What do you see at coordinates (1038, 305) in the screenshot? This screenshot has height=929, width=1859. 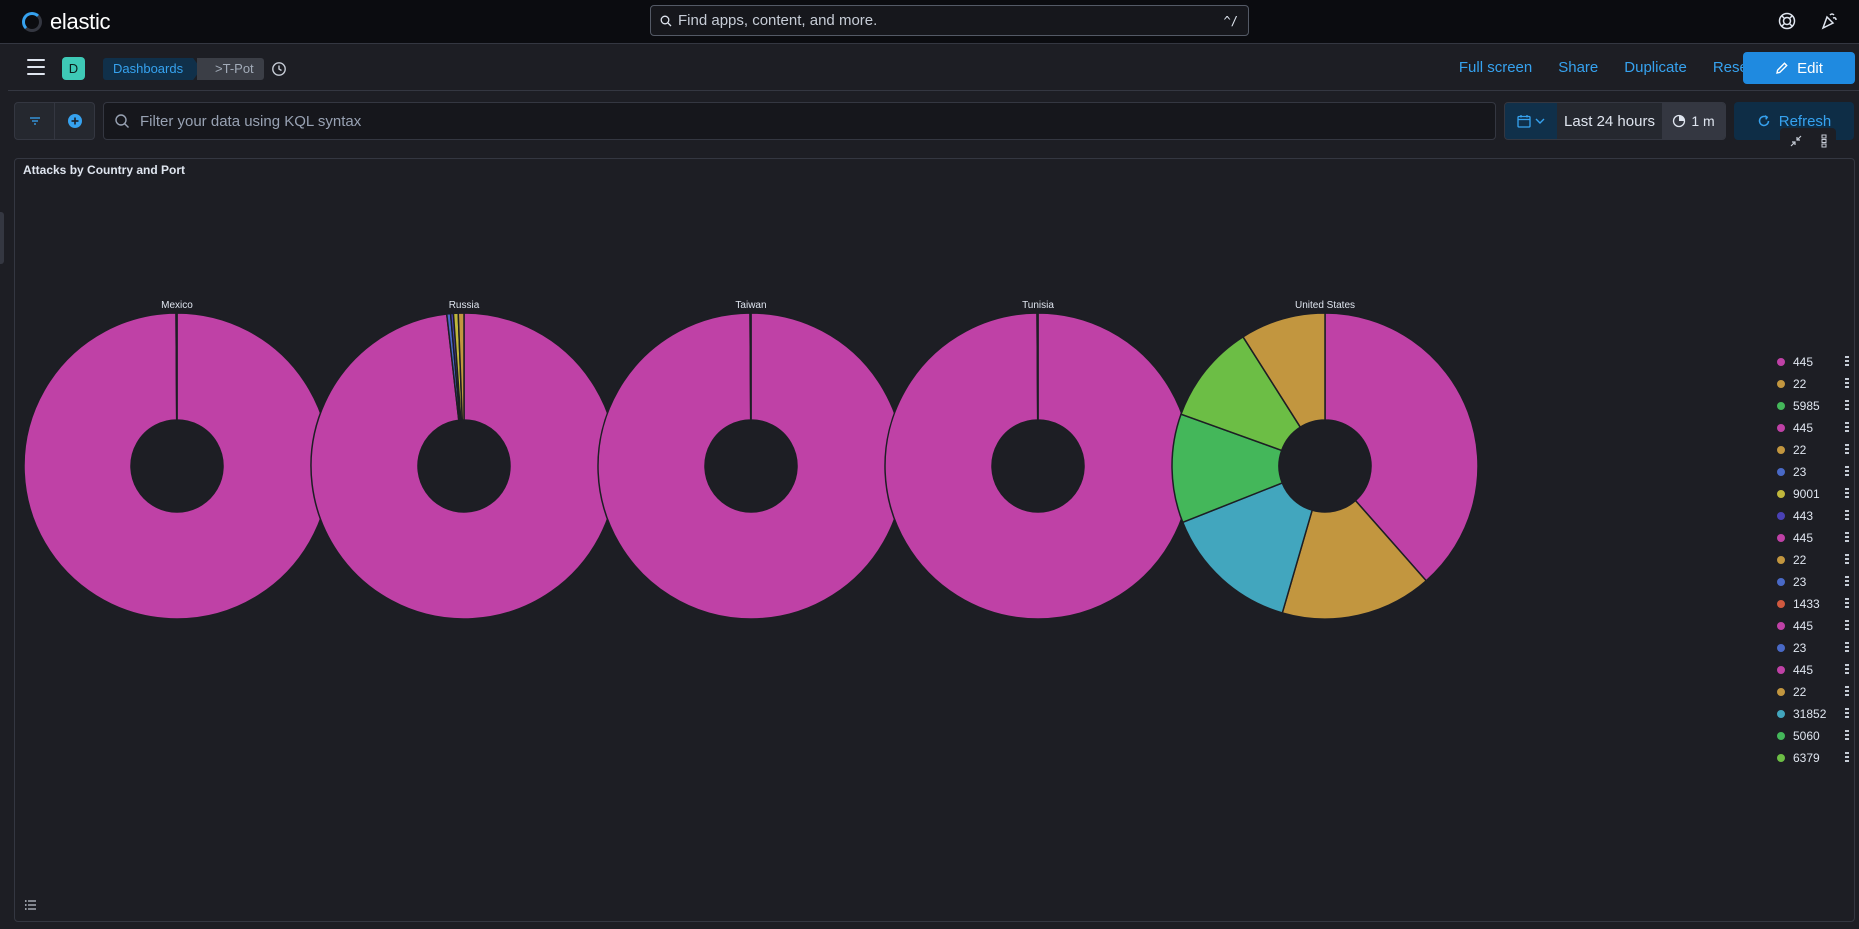 I see `pie-label: Tunisia` at bounding box center [1038, 305].